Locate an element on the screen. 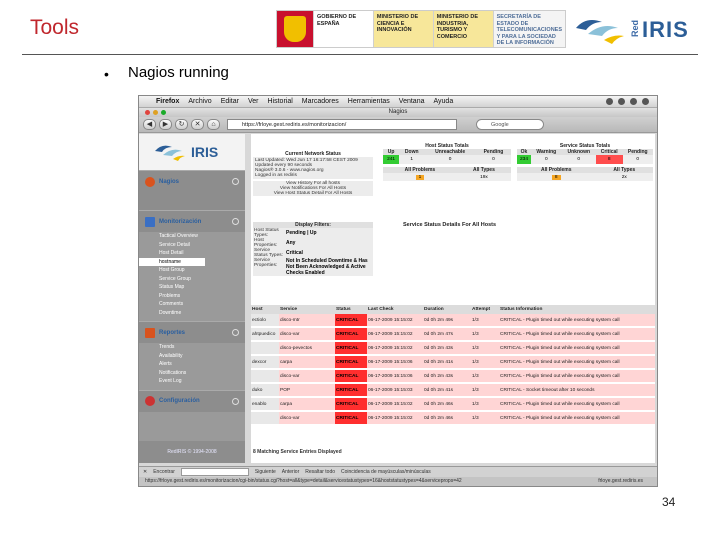 Image resolution: width=720 pixels, height=540 pixels. status-host: frloye.gest.rediris.es is located at coordinates (620, 481).